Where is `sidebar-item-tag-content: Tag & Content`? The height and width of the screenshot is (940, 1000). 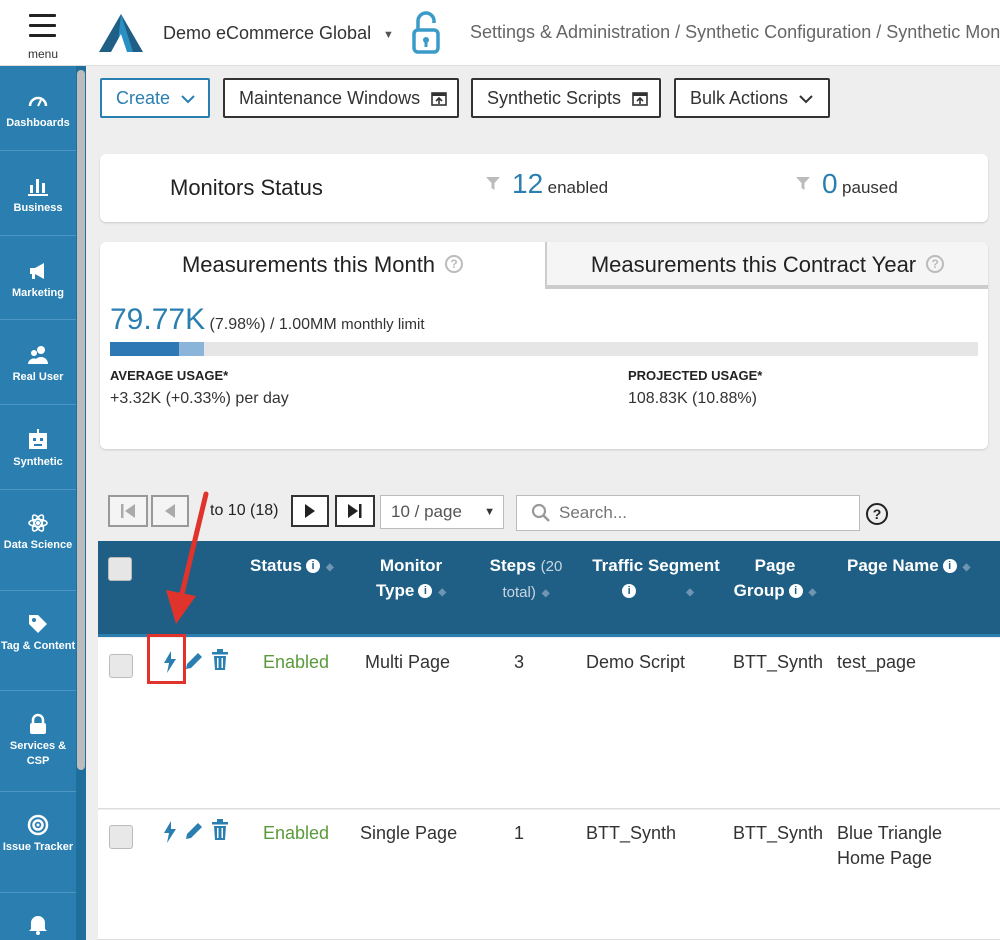 sidebar-item-tag-content: Tag & Content is located at coordinates (38, 641).